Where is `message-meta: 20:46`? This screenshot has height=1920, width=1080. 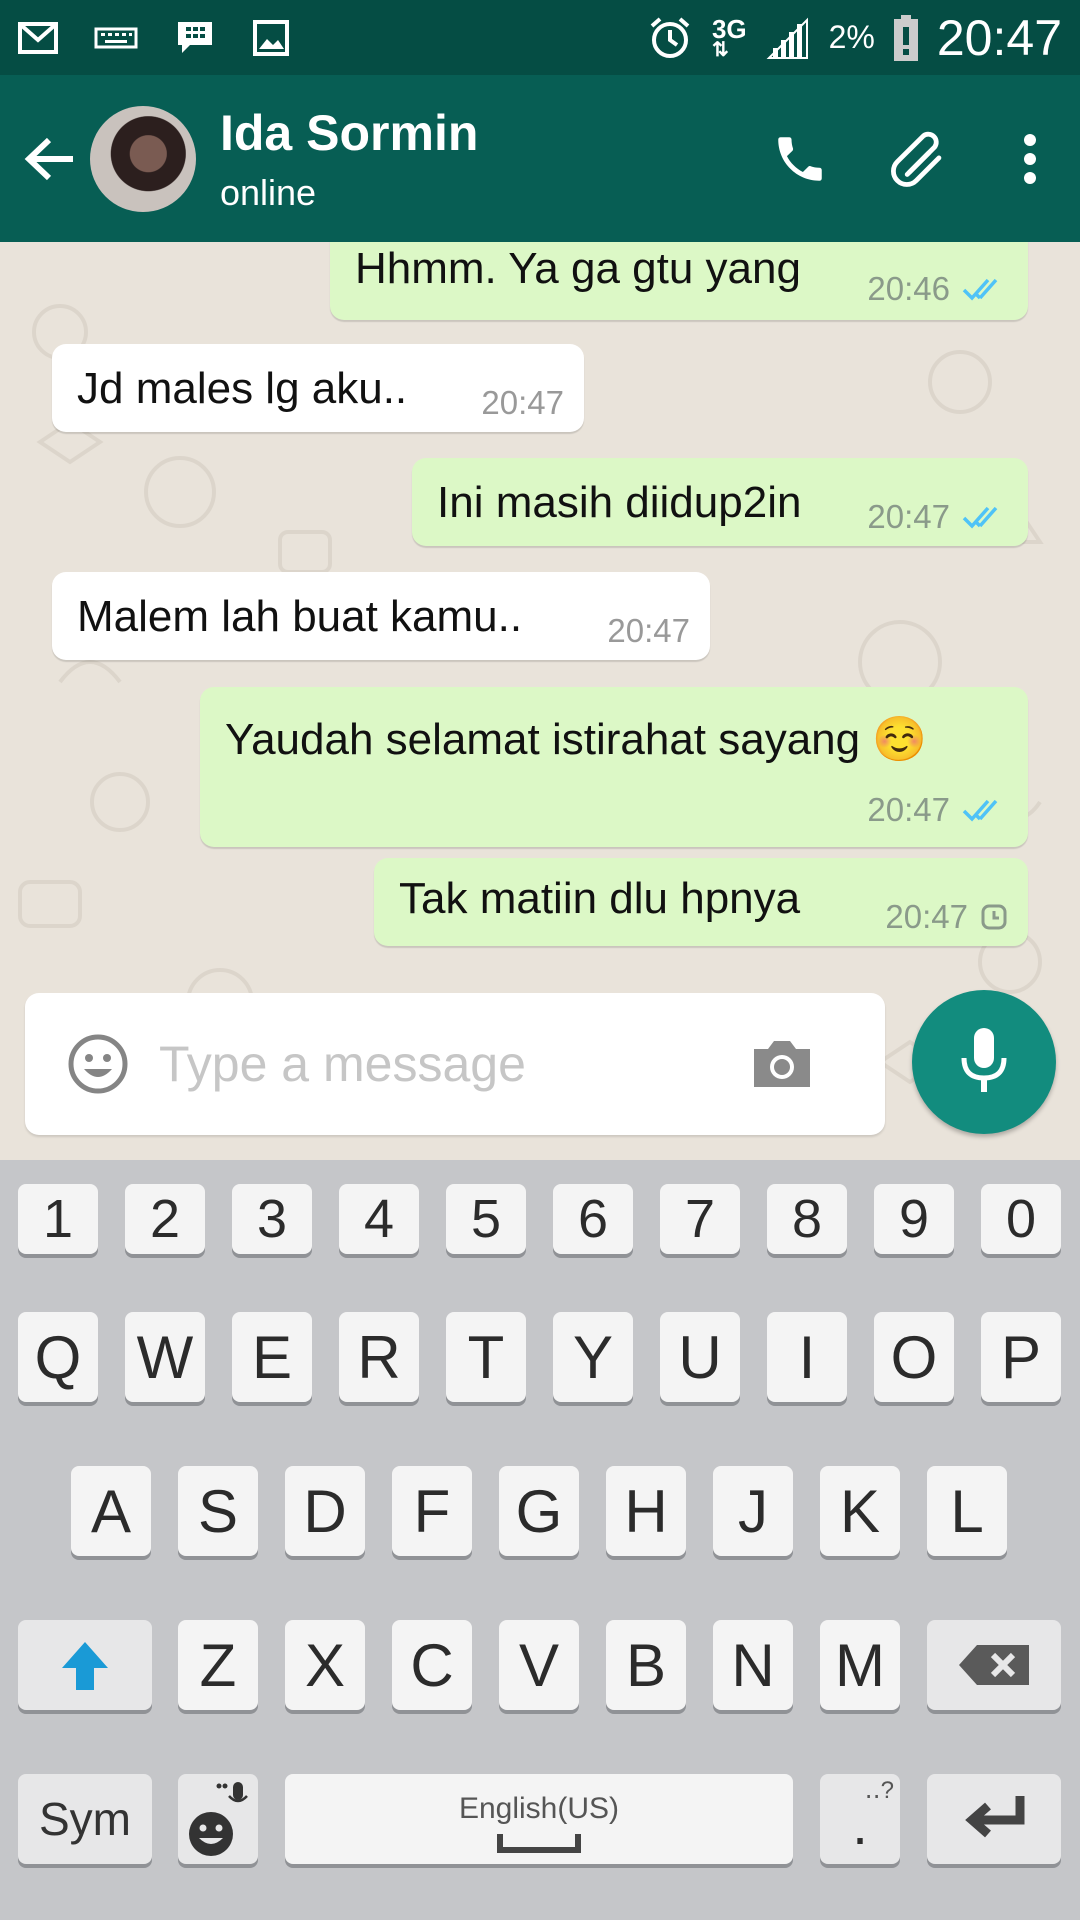
message-meta: 20:46 is located at coordinates (937, 289).